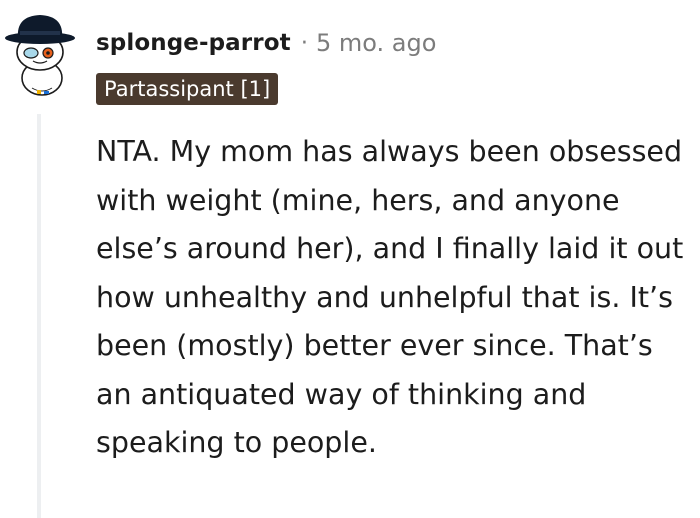 Image resolution: width=700 pixels, height=518 pixels. I want to click on user-avatar, so click(42, 53).